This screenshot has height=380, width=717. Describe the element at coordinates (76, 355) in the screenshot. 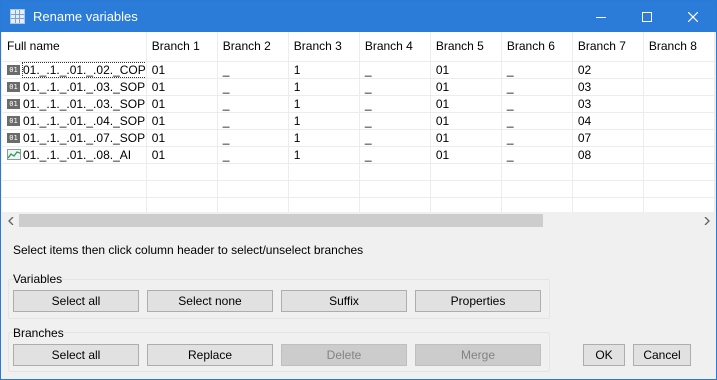

I see `branches-select-all-button: Select all` at that location.